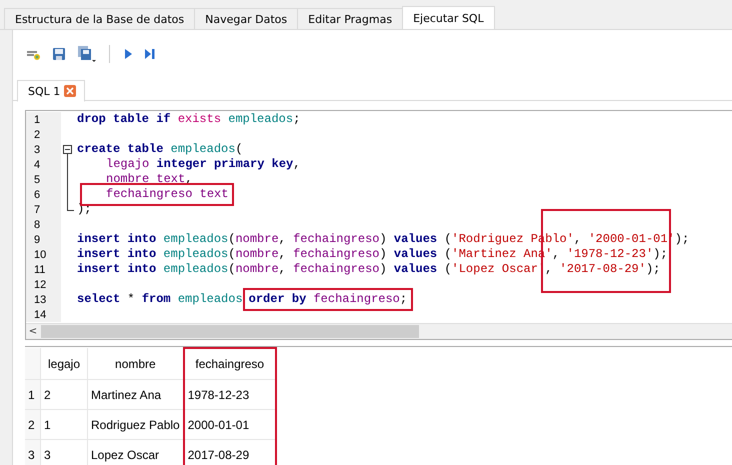 The width and height of the screenshot is (732, 465). I want to click on close-icon, so click(70, 91).